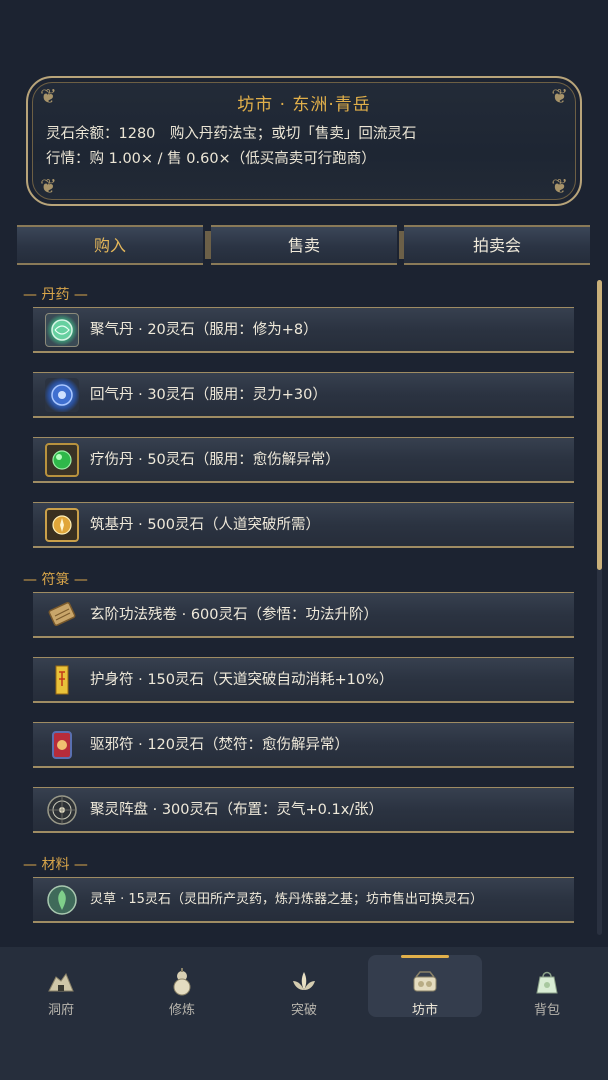 The image size is (608, 1080). I want to click on item-label: 玄阶功法残卷 · 600灵石（参悟：功法升阶）, so click(234, 615).